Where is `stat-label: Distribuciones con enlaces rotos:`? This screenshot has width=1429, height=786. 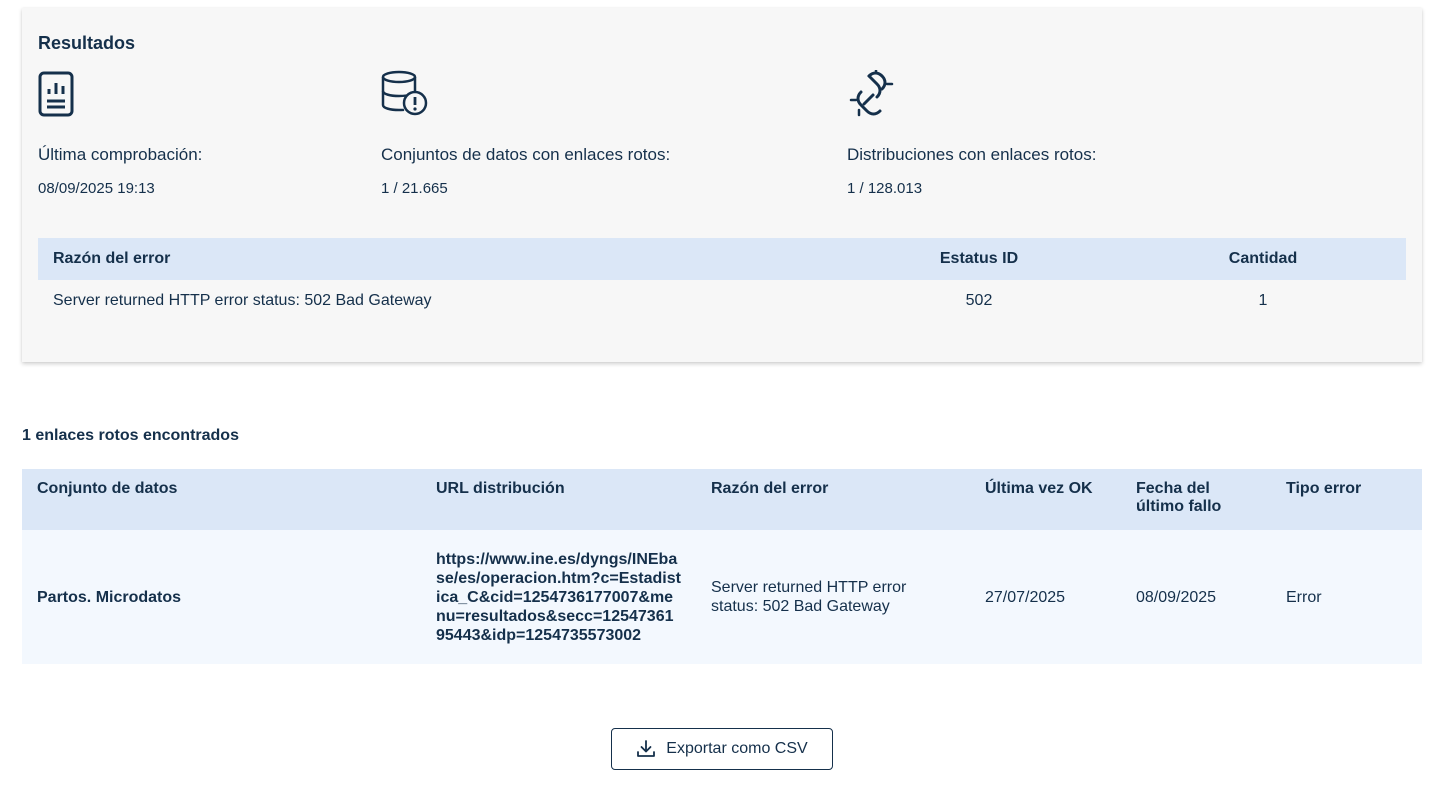 stat-label: Distribuciones con enlaces rotos: is located at coordinates (972, 154).